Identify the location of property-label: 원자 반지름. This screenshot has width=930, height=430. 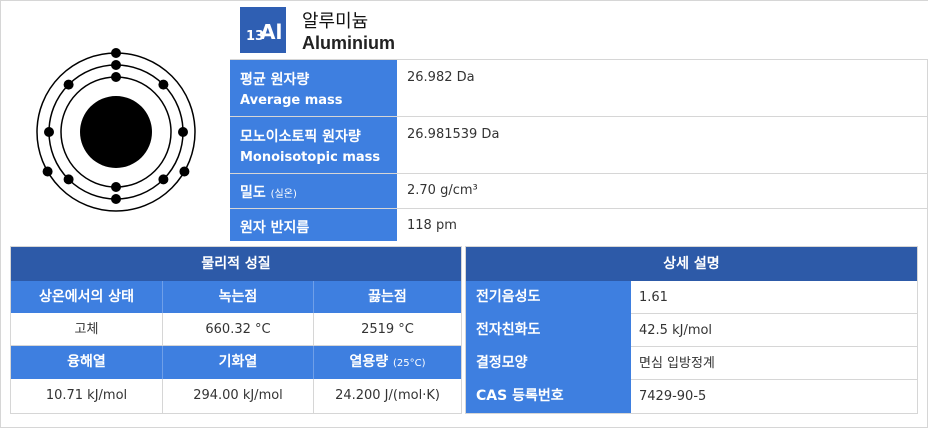
(313, 225).